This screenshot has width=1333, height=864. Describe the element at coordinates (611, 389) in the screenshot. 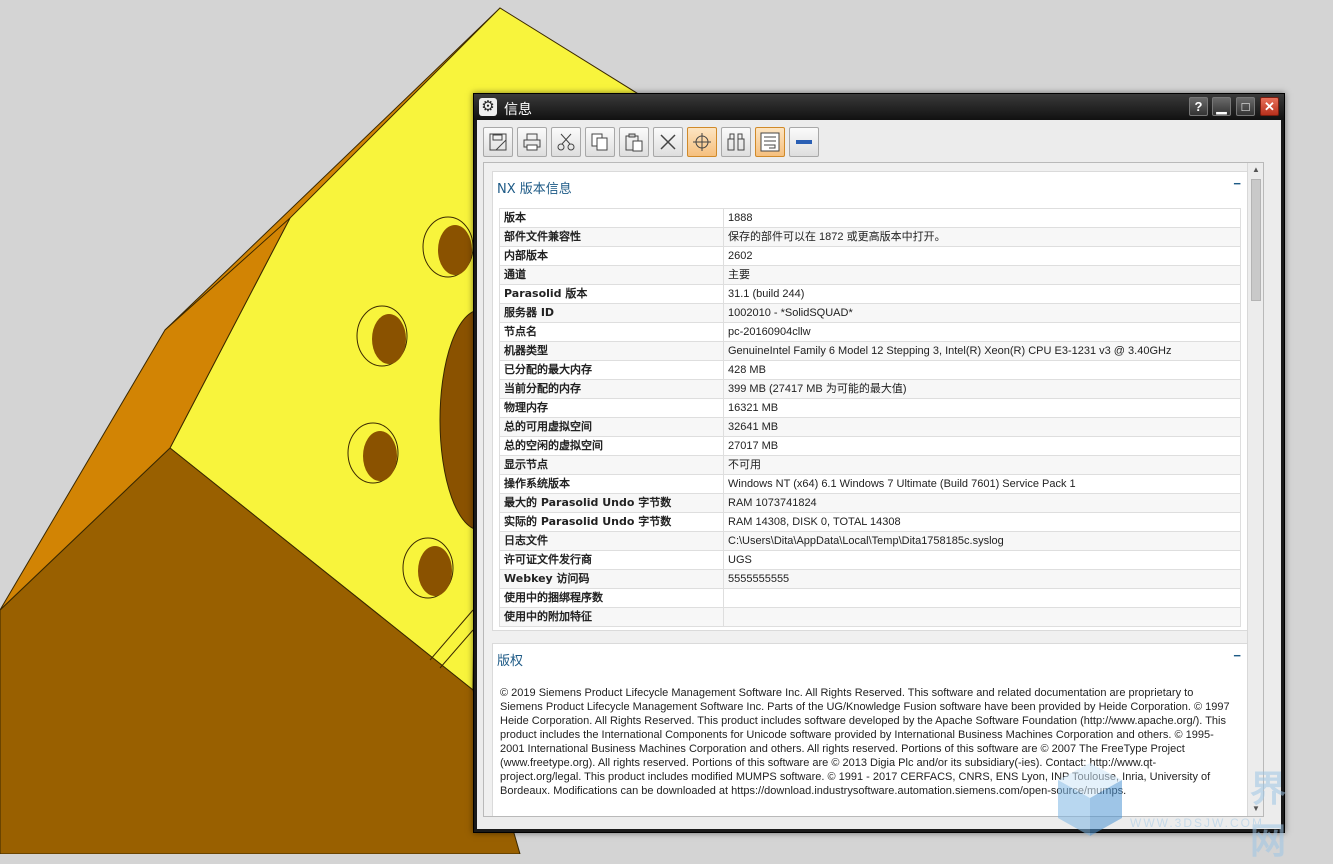

I see `row-key: 当前分配的内存` at that location.